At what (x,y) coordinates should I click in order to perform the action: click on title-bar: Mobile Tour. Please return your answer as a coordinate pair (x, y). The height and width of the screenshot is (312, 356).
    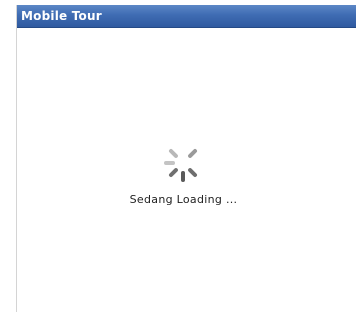
    Looking at the image, I should click on (186, 16).